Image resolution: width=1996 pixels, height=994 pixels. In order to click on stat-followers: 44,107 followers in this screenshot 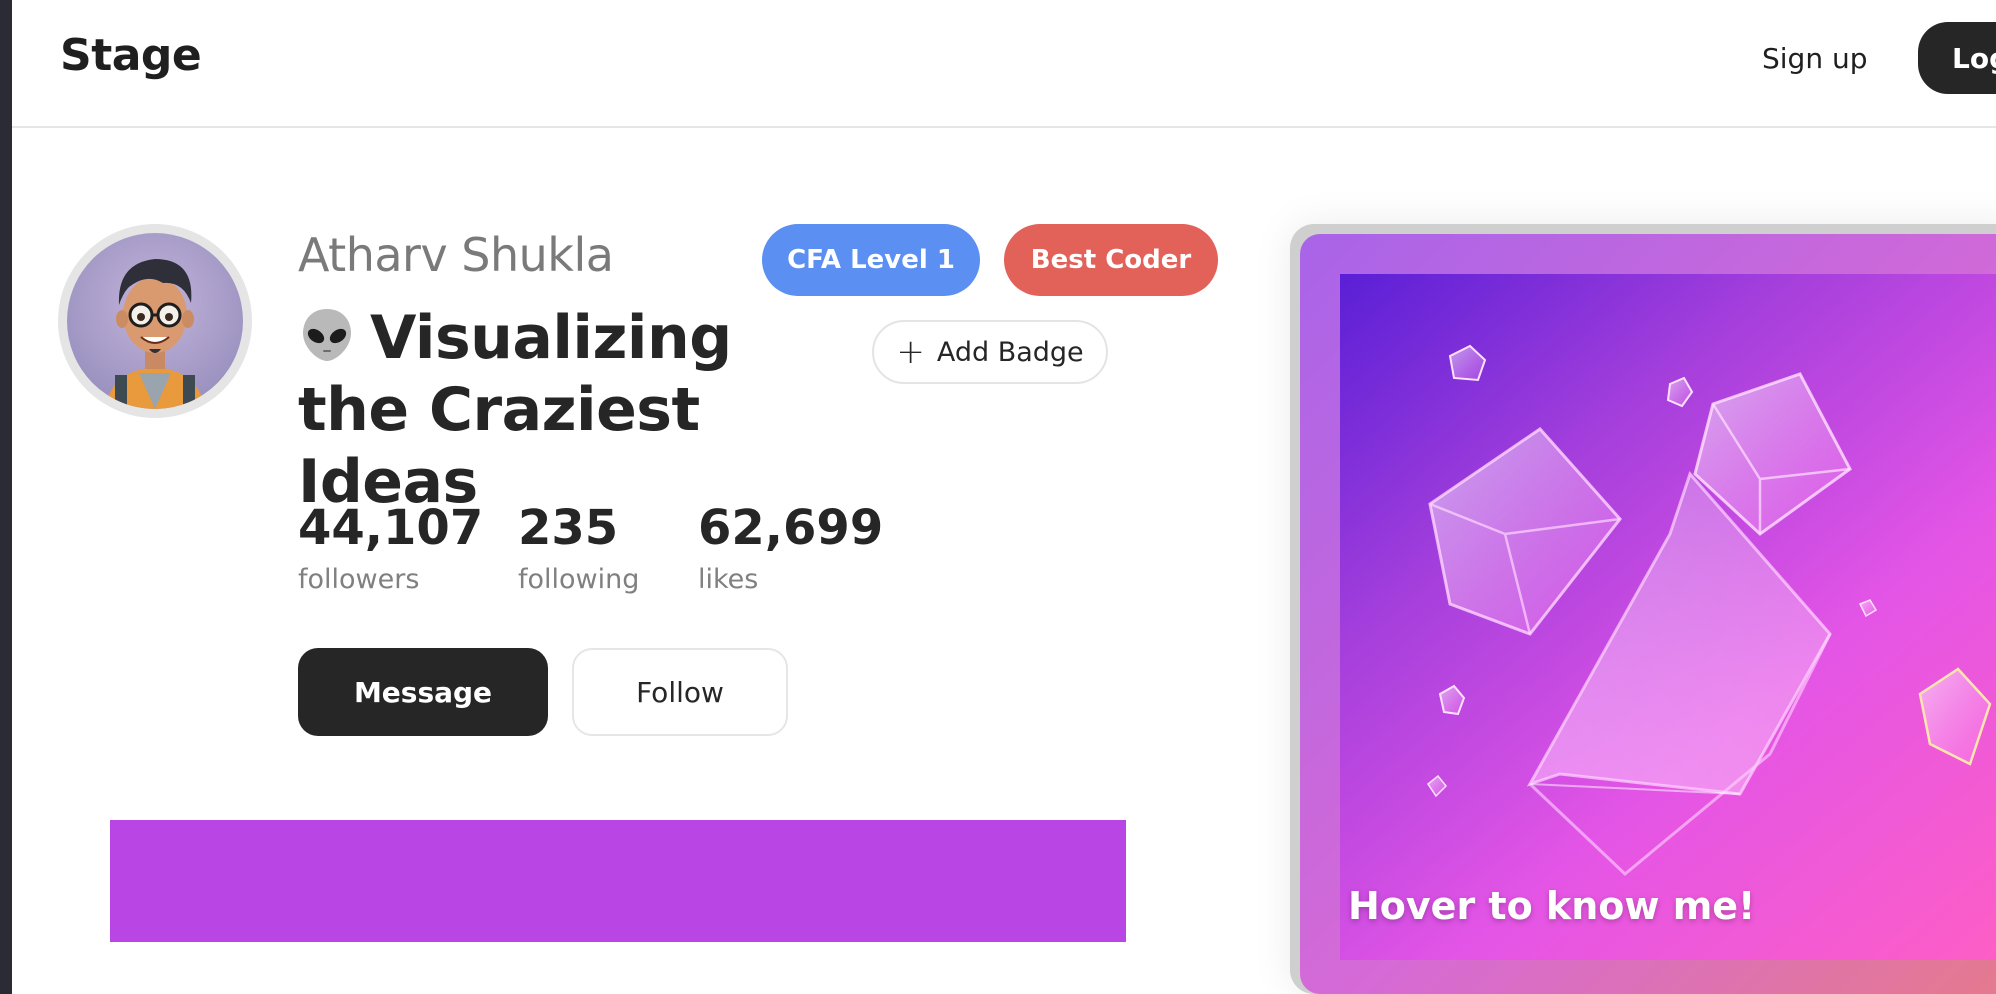, I will do `click(390, 547)`.